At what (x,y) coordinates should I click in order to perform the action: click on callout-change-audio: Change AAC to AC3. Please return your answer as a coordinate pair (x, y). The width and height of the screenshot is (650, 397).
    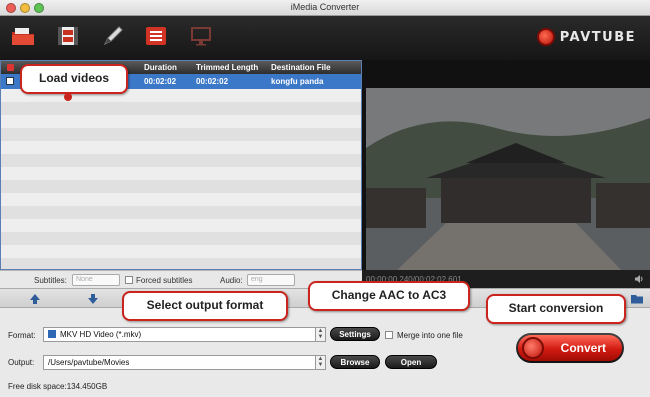
    Looking at the image, I should click on (389, 296).